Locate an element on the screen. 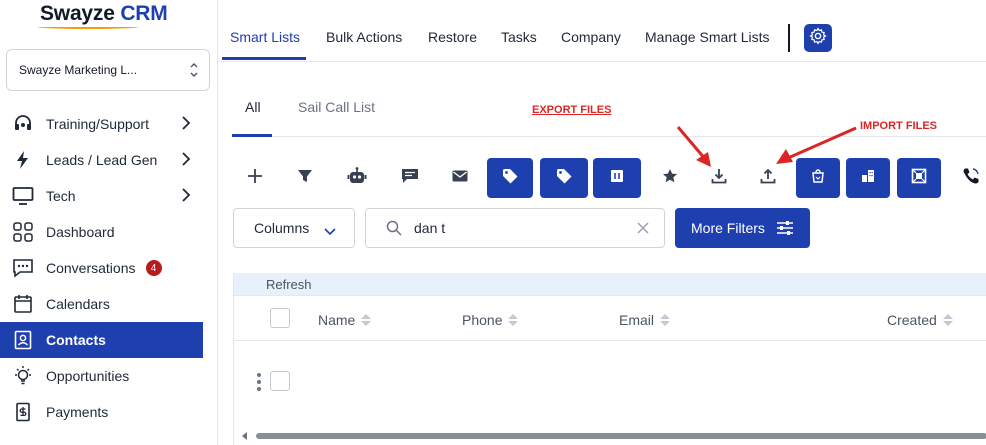 The height and width of the screenshot is (445, 986). refresh-bar: Refresh is located at coordinates (610, 284).